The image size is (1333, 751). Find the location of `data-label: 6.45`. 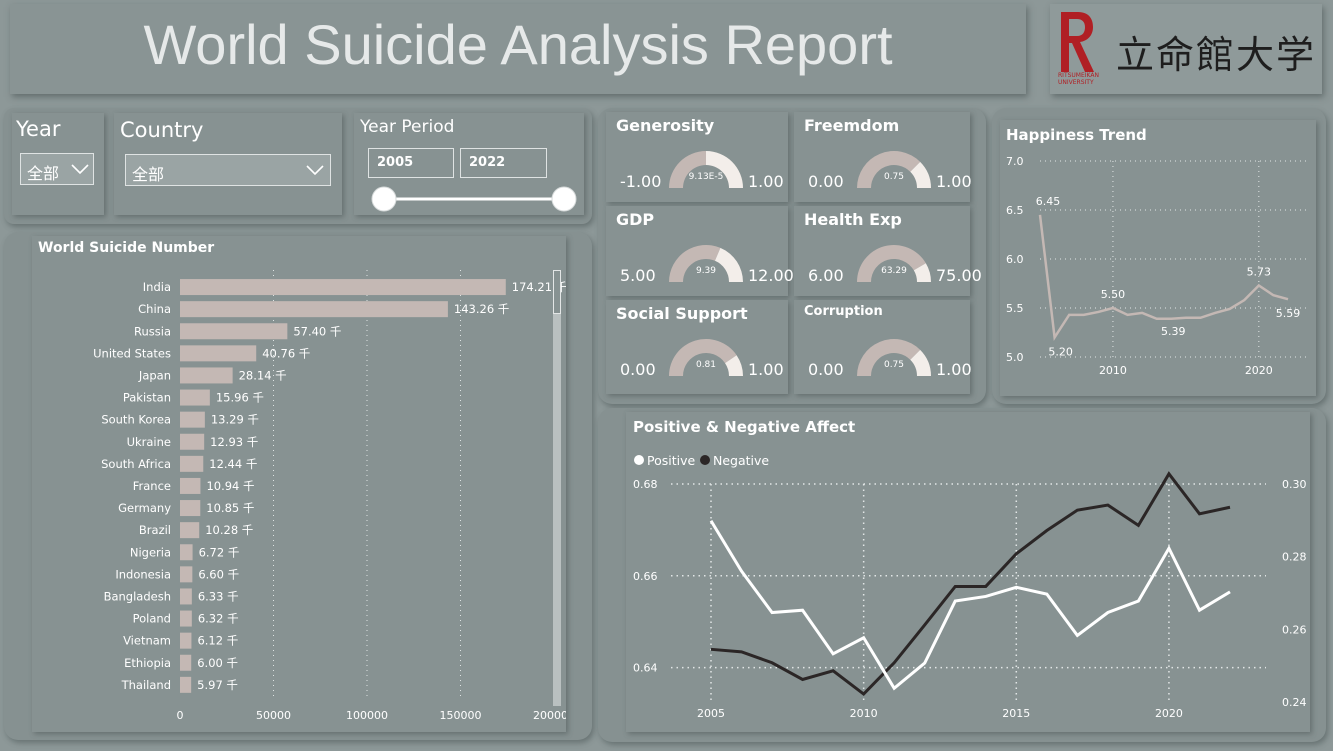

data-label: 6.45 is located at coordinates (1048, 201).